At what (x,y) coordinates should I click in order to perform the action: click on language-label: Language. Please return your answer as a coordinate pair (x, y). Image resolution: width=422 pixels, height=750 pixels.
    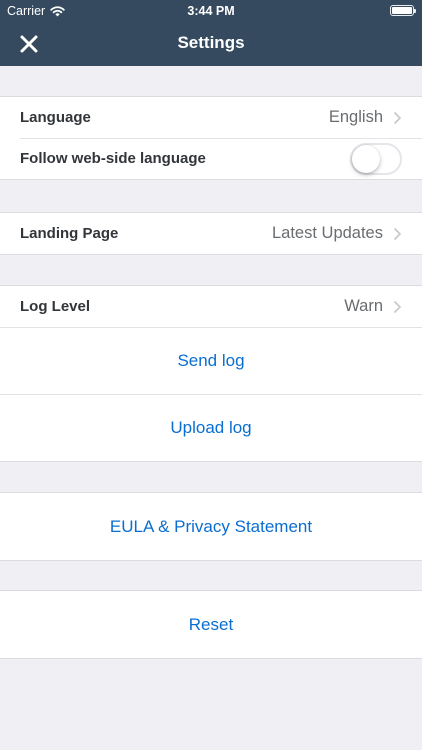
    Looking at the image, I should click on (55, 117).